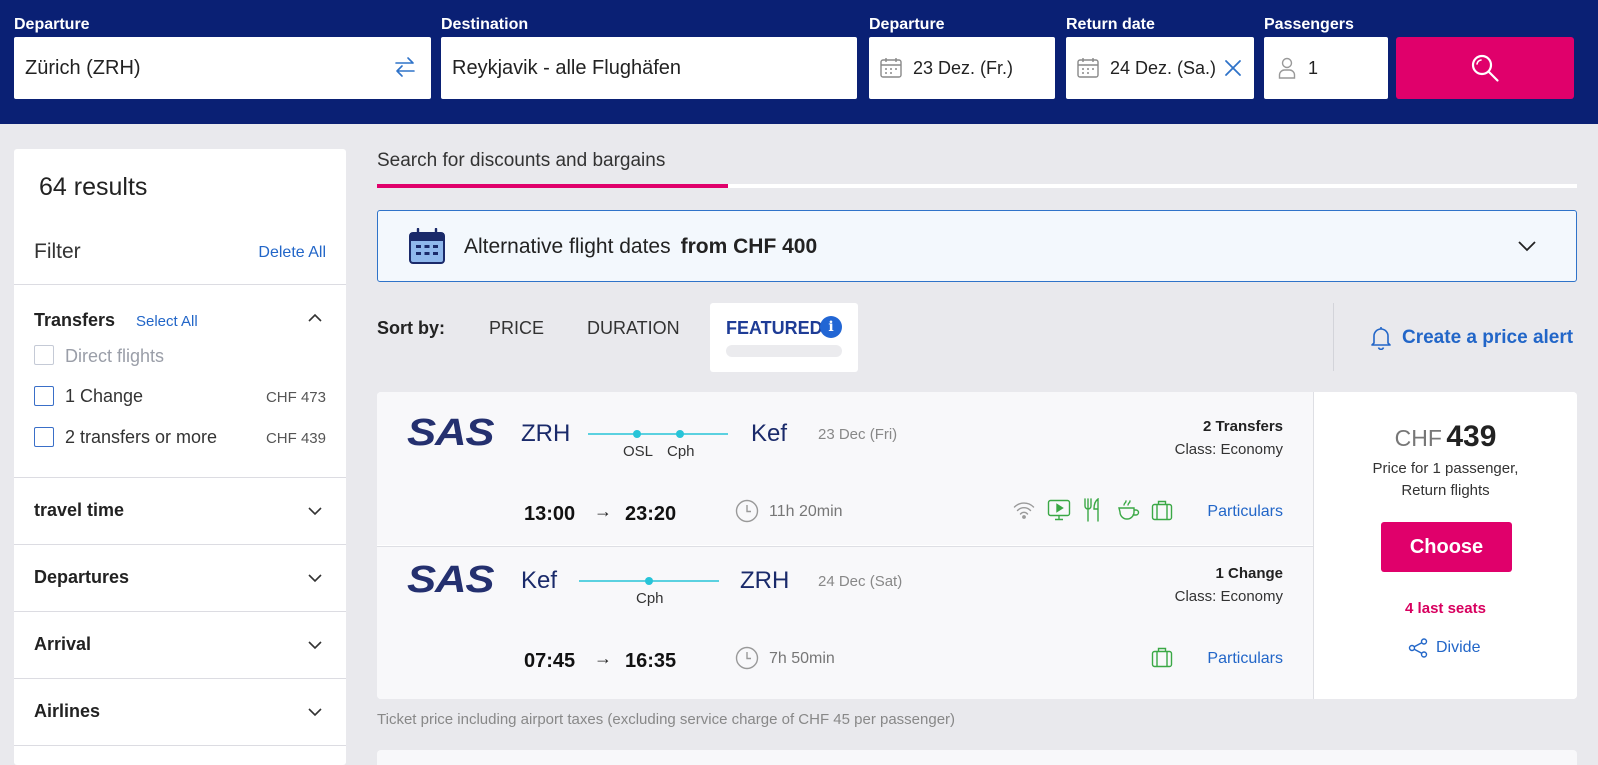 The height and width of the screenshot is (765, 1598). Describe the element at coordinates (180, 644) in the screenshot. I see `arrival-section: Arrival` at that location.